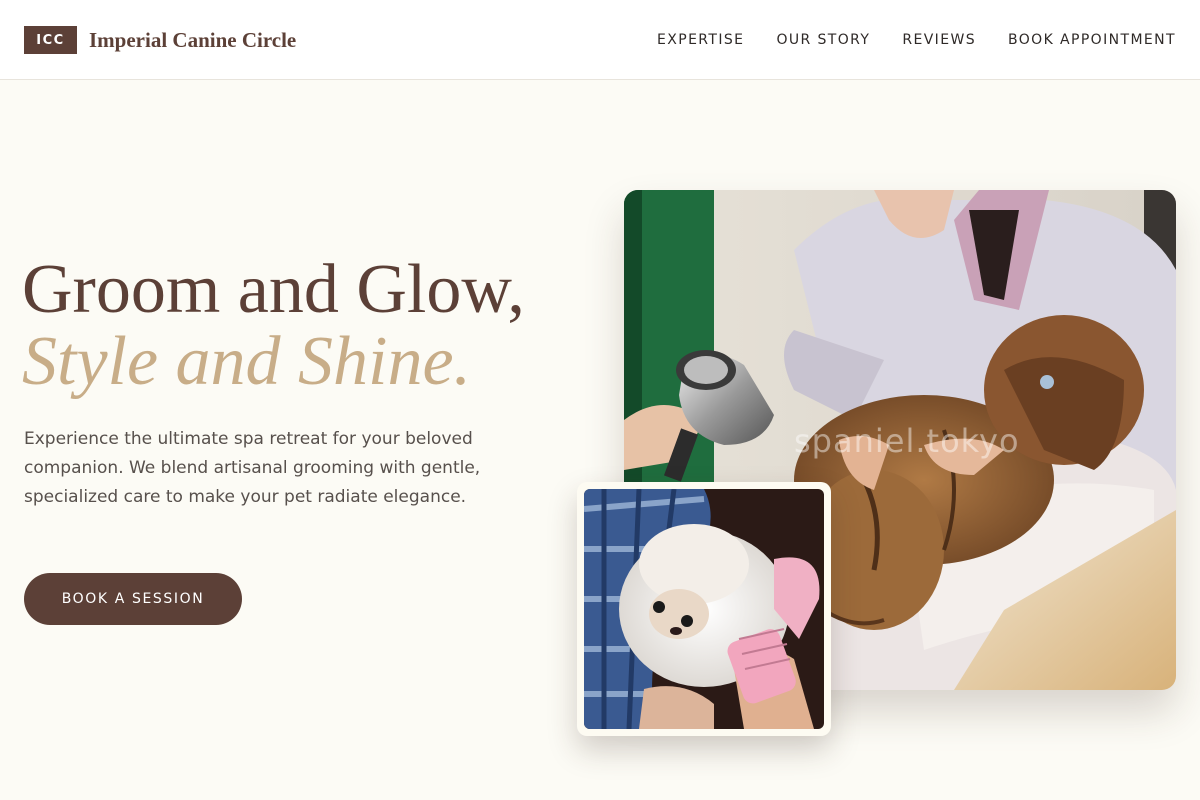  I want to click on book-session-button: BOOK A SESSION, so click(133, 599).